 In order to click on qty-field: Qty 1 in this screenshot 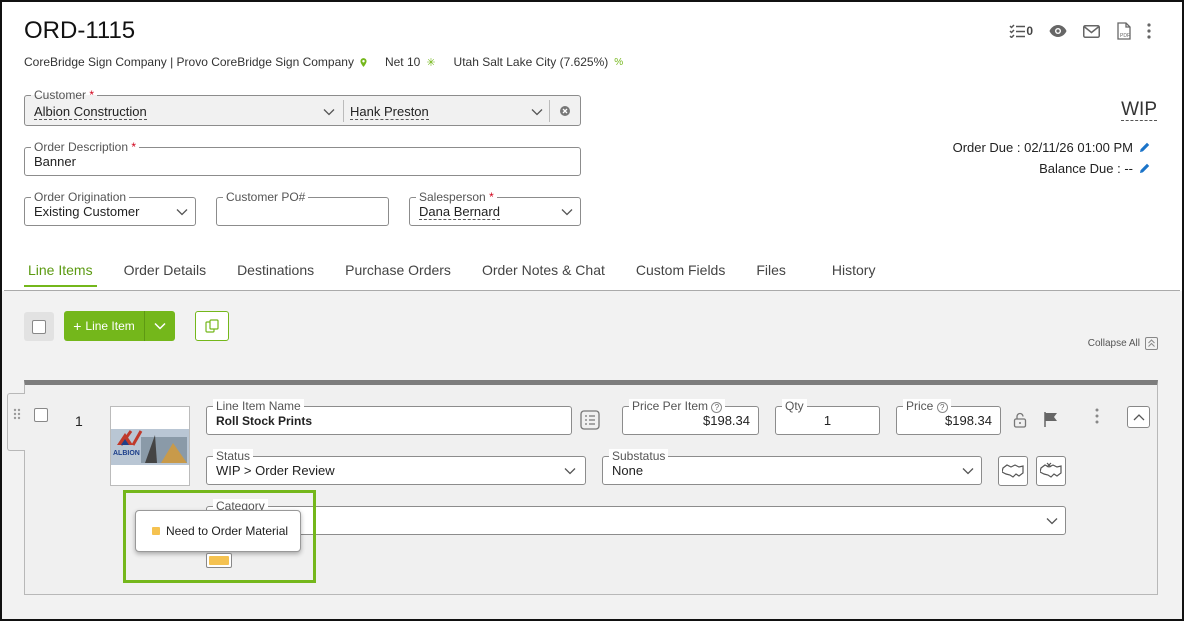, I will do `click(827, 417)`.